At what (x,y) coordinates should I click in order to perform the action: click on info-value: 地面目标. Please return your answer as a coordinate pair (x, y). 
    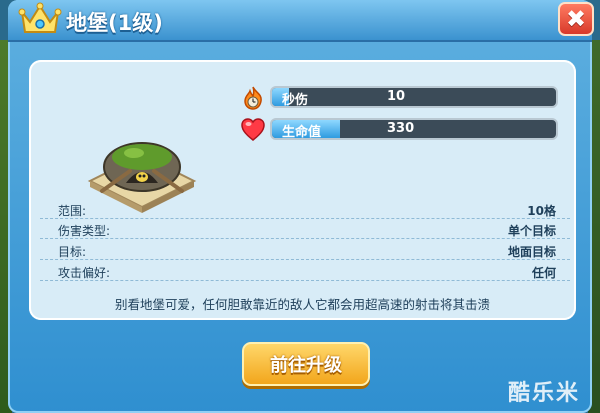
    Looking at the image, I should click on (531, 252).